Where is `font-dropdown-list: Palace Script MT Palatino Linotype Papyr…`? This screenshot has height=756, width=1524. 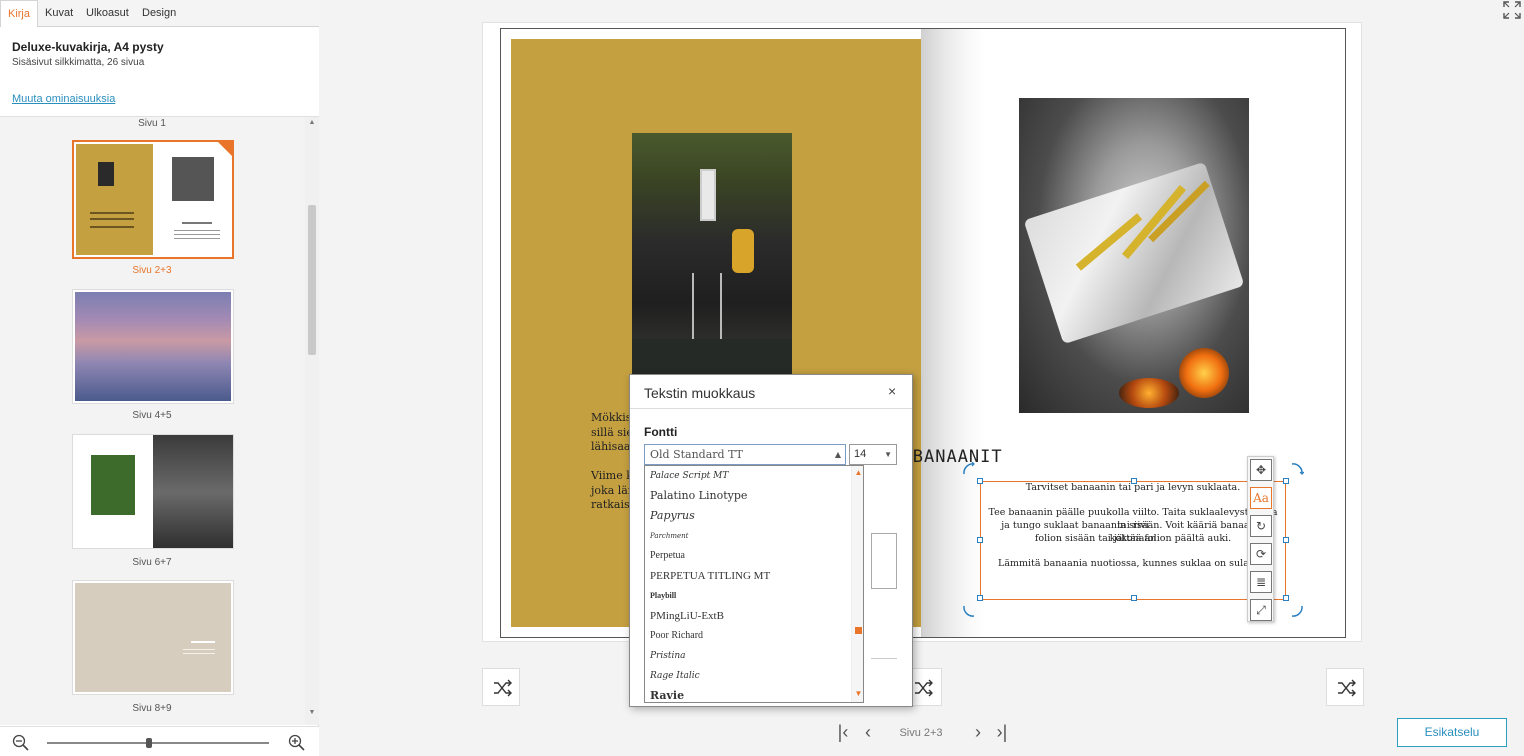 font-dropdown-list: Palace Script MT Palatino Linotype Papyr… is located at coordinates (754, 584).